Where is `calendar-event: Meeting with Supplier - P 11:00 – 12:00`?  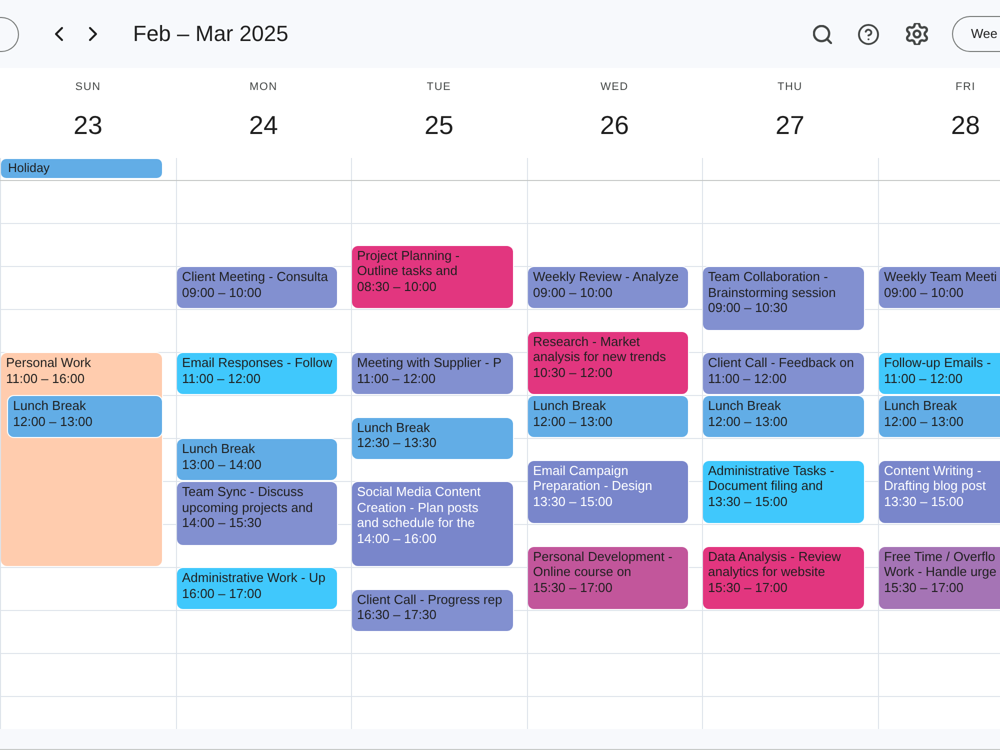
calendar-event: Meeting with Supplier - P 11:00 – 12:00 is located at coordinates (432, 373).